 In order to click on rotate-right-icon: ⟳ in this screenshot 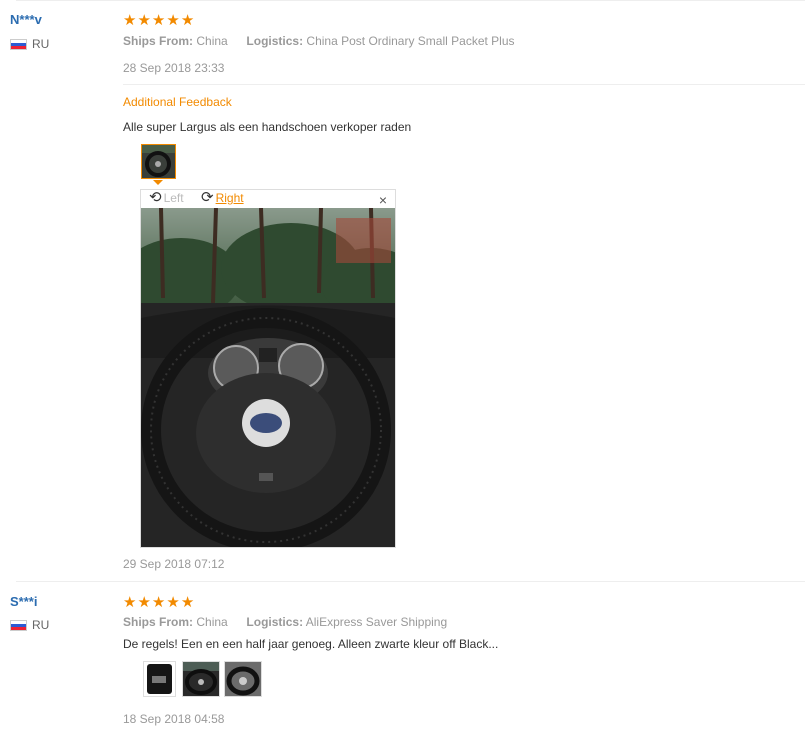, I will do `click(207, 197)`.